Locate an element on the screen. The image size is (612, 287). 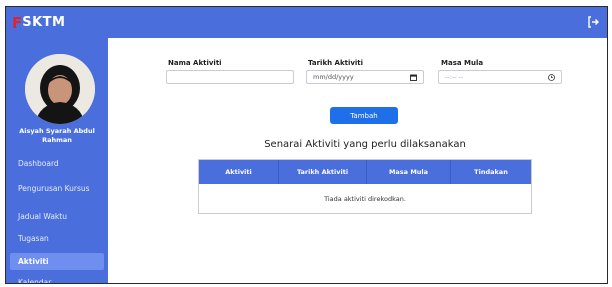
masa-mula-input: --:-- -- is located at coordinates (500, 77).